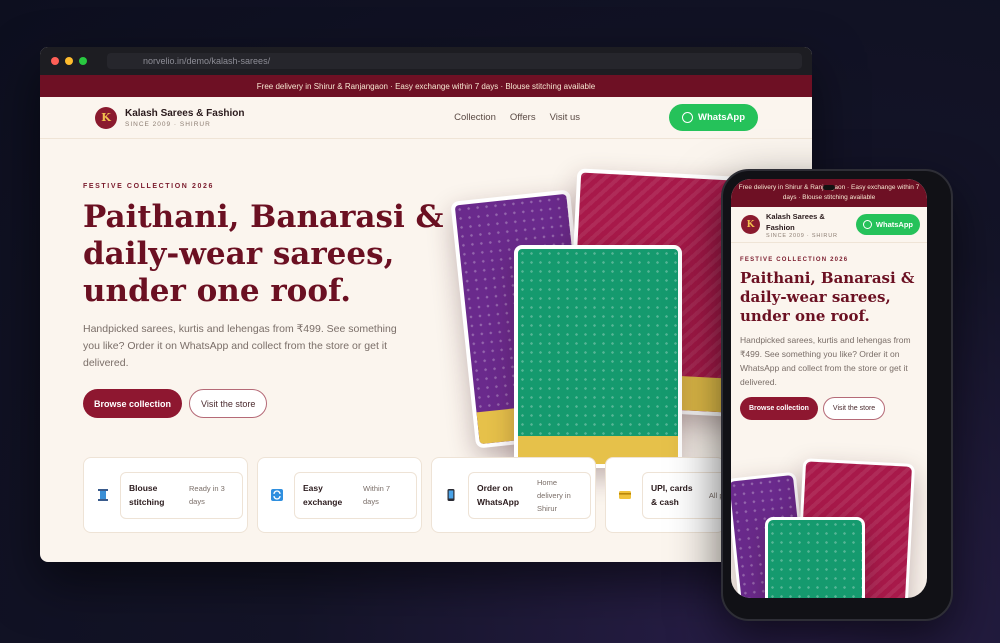 The width and height of the screenshot is (1000, 643). What do you see at coordinates (148, 186) in the screenshot?
I see `hero-eyebrow: FESTIVE COLLECTION 2026` at bounding box center [148, 186].